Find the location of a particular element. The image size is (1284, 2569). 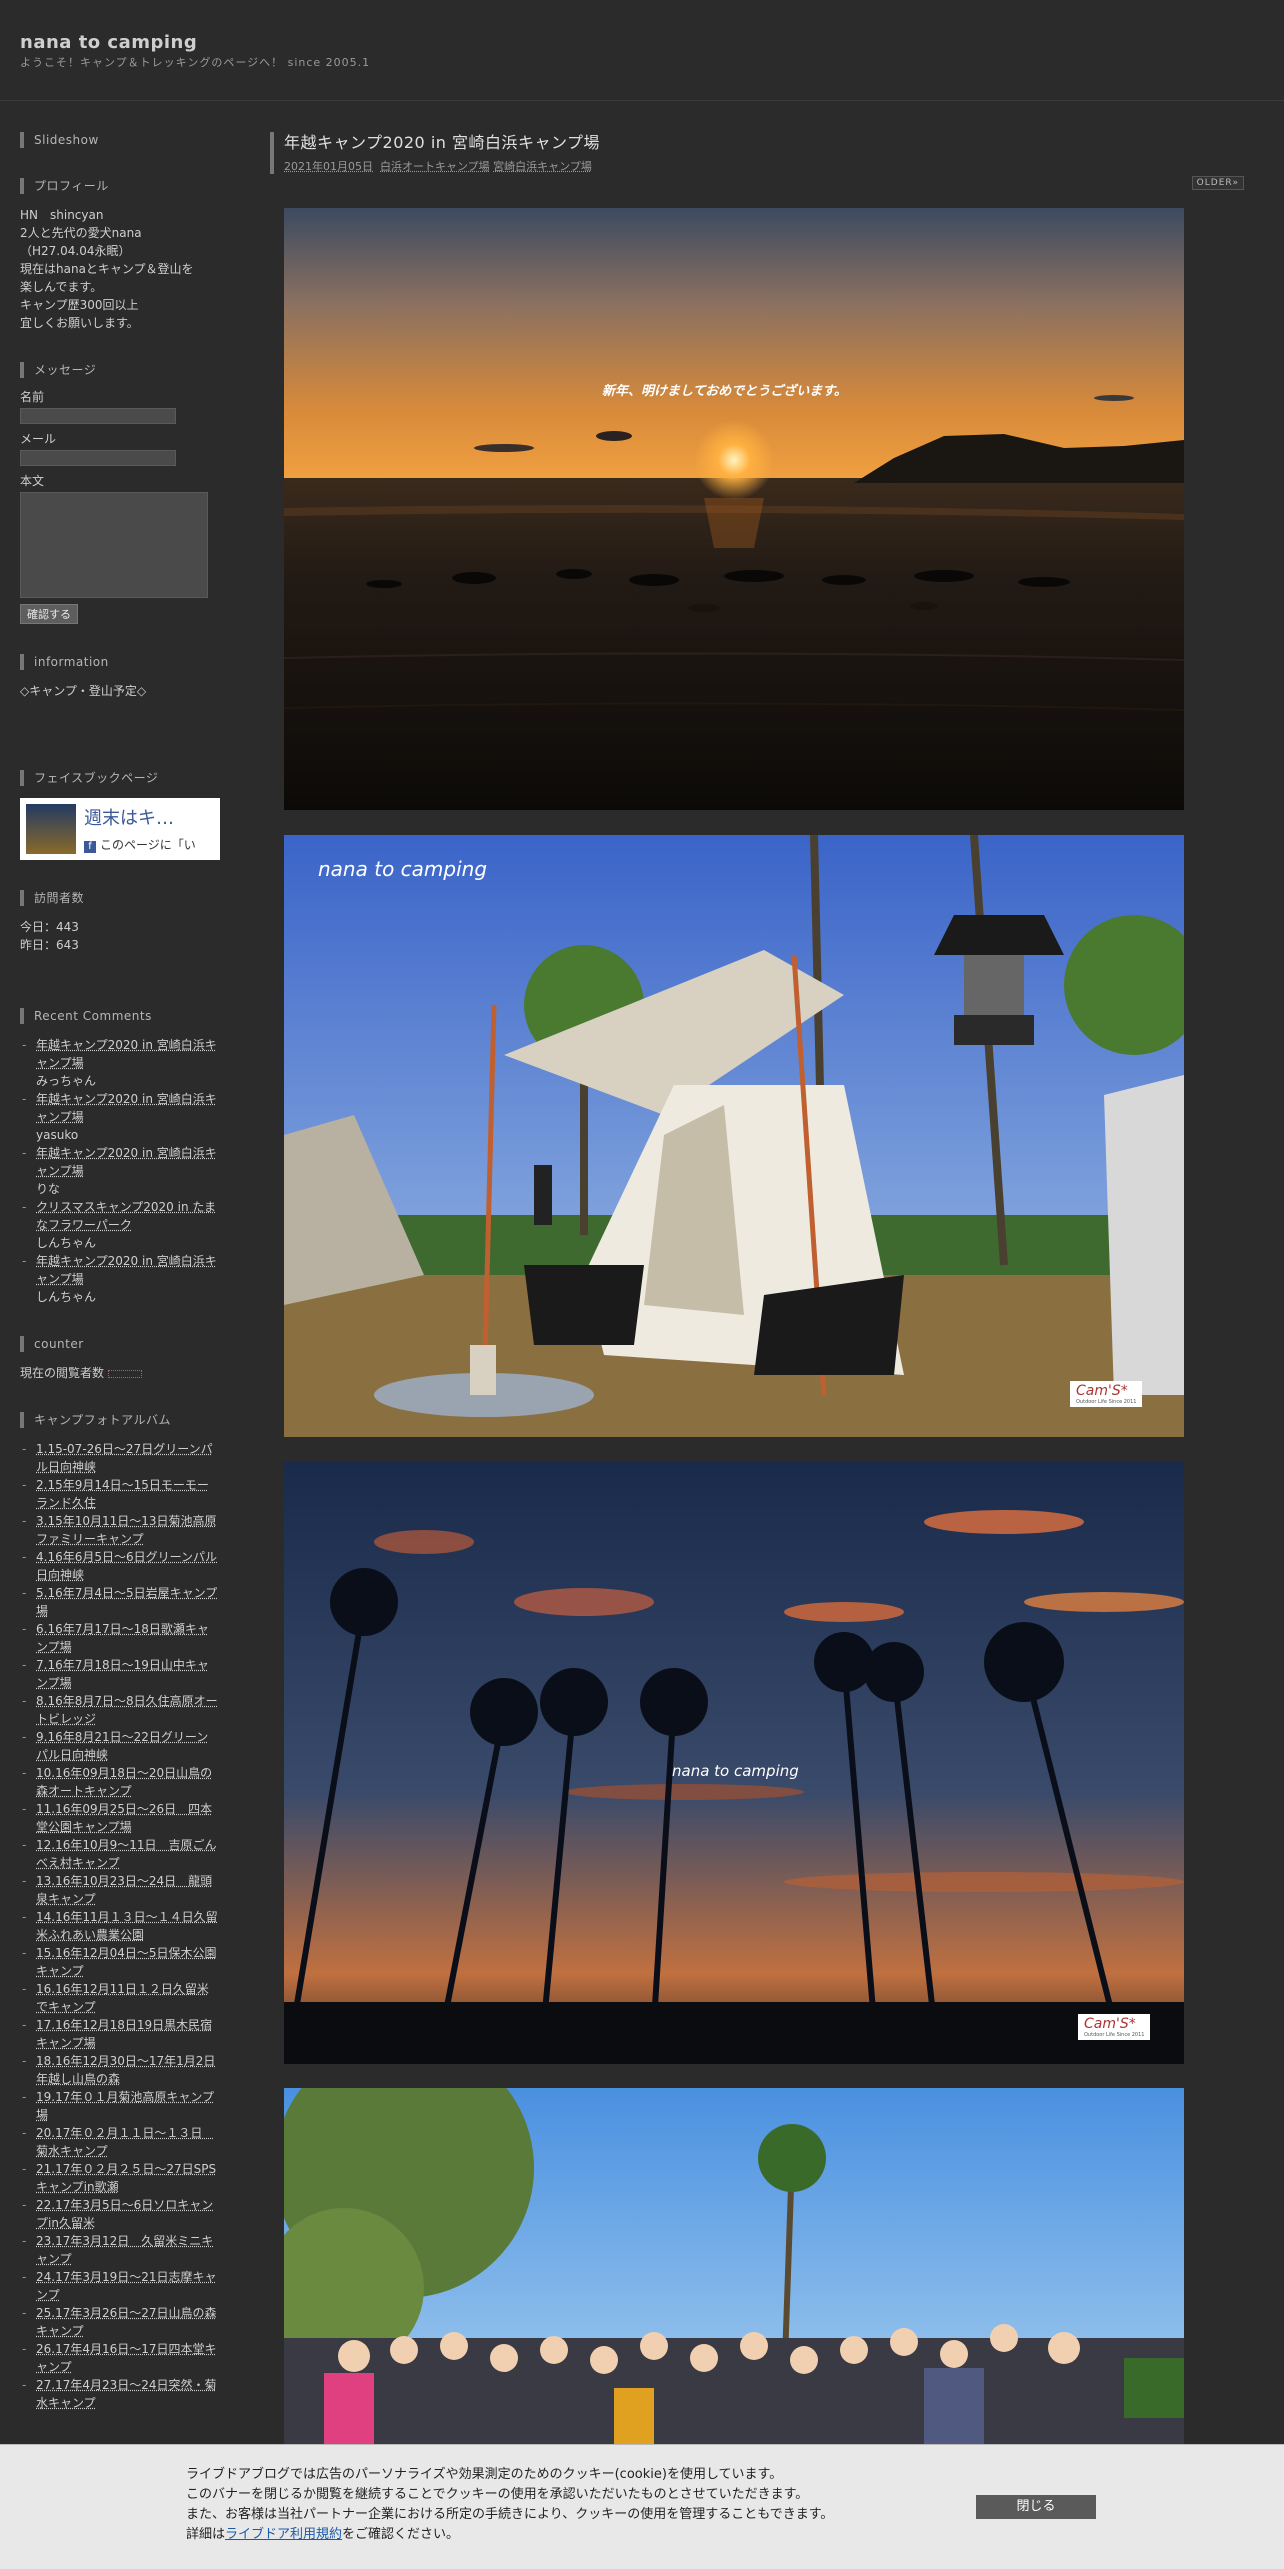

album-item: 17.16年12月18日19日黒木民宿キャンプ場 is located at coordinates (120, 2034).